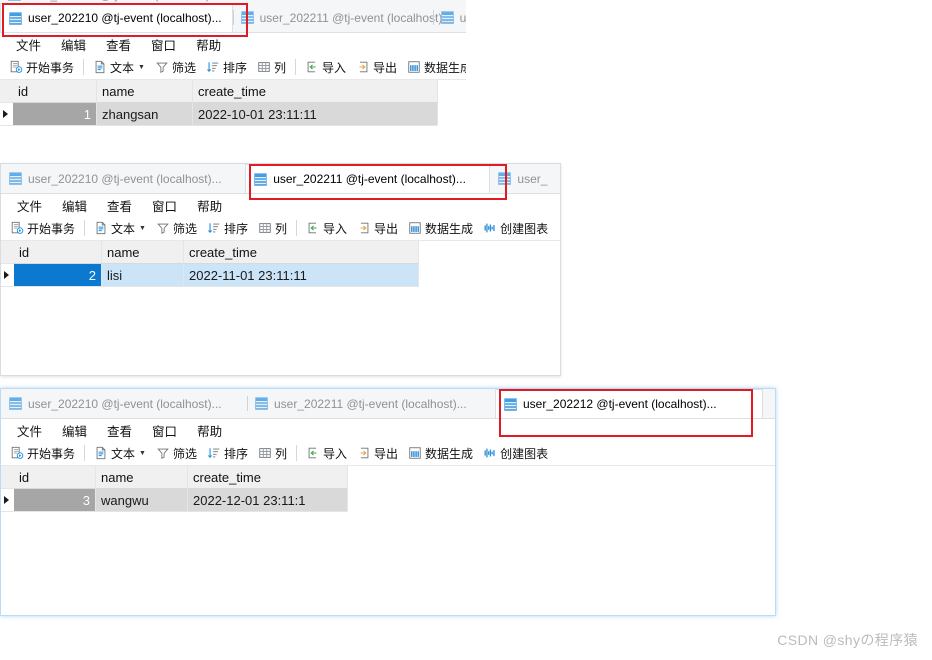 The width and height of the screenshot is (932, 660). What do you see at coordinates (388, 430) in the screenshot?
I see `menubar-3: 文件 编辑 查看 窗口 帮助` at bounding box center [388, 430].